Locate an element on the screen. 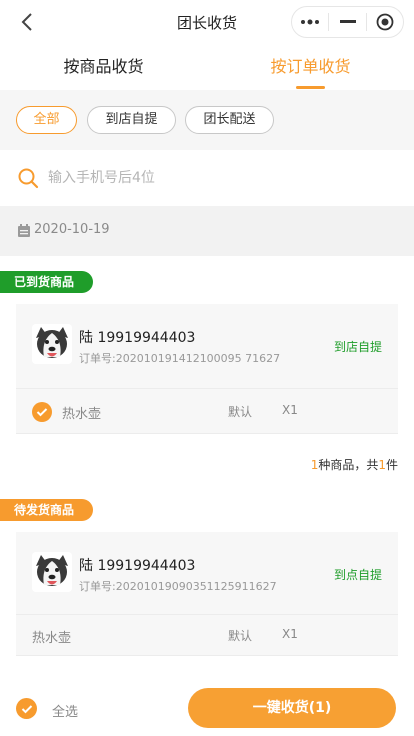  pickup-method: 到店自提 is located at coordinates (357, 347).